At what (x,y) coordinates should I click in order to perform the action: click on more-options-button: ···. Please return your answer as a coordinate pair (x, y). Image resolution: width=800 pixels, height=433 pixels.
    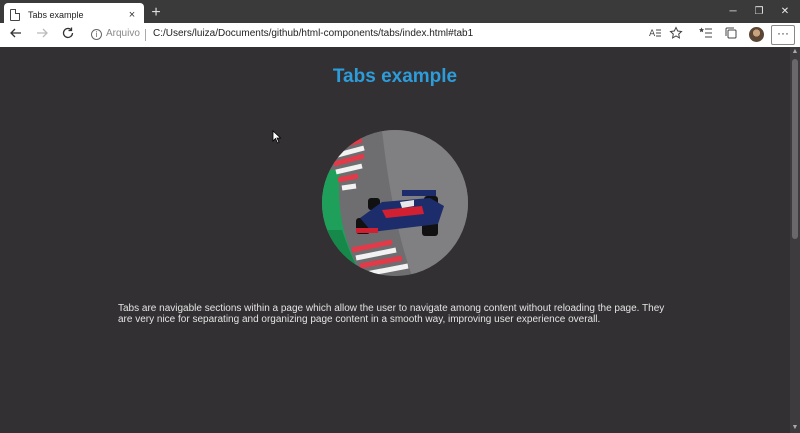
    Looking at the image, I should click on (783, 35).